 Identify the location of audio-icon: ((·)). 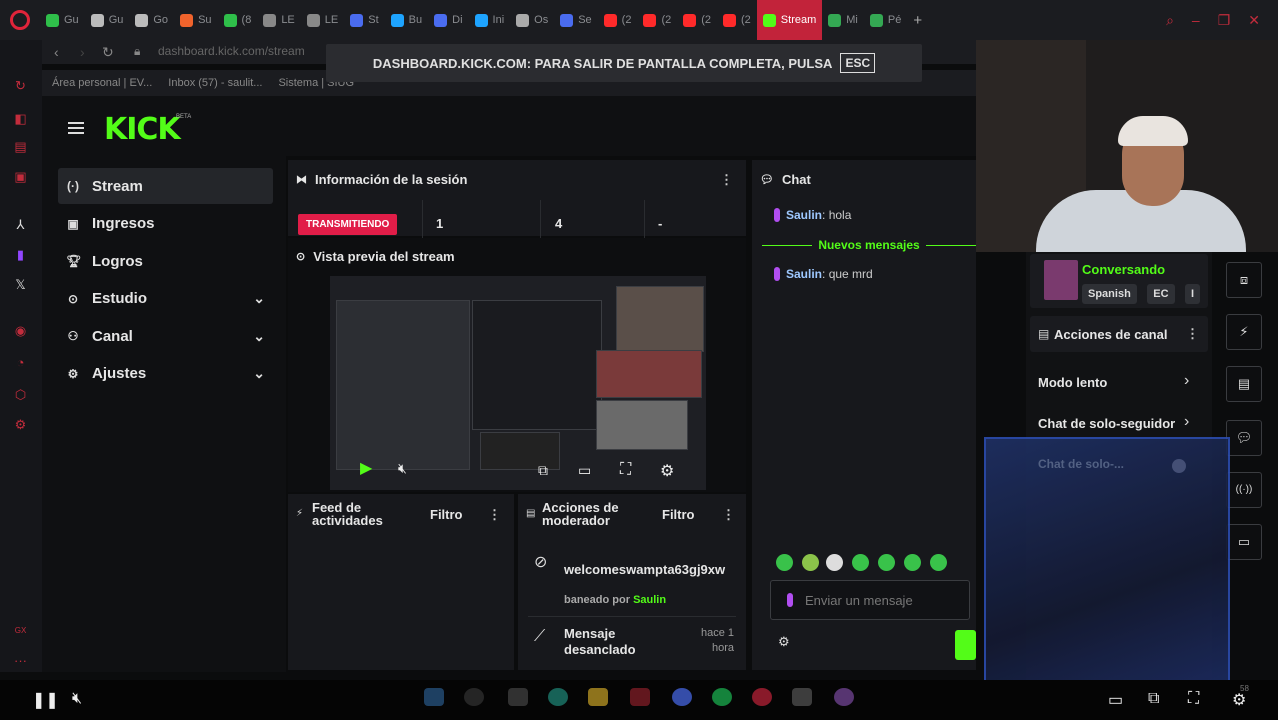
(1244, 490).